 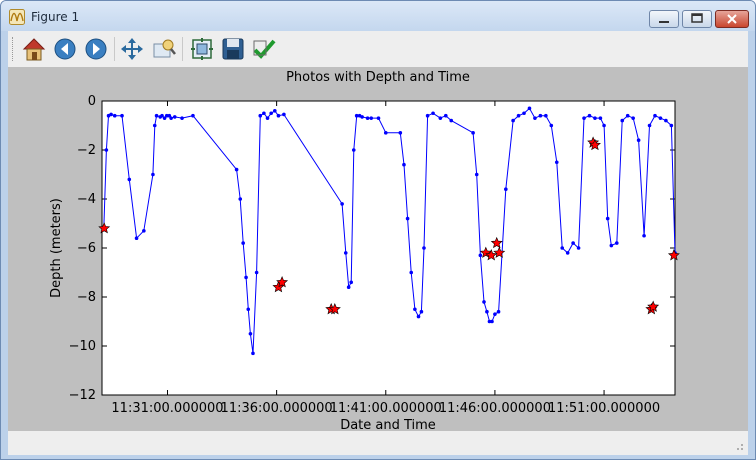 I want to click on minimize-button, so click(x=664, y=19).